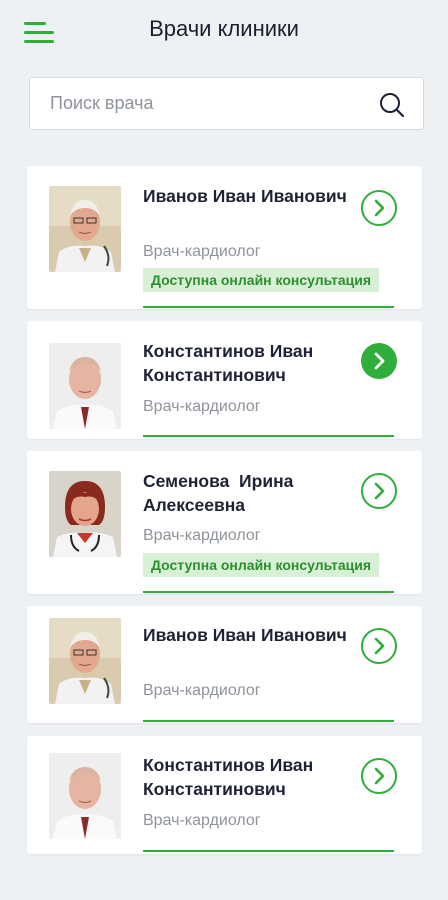  Describe the element at coordinates (195, 103) in the screenshot. I see `search-input` at that location.